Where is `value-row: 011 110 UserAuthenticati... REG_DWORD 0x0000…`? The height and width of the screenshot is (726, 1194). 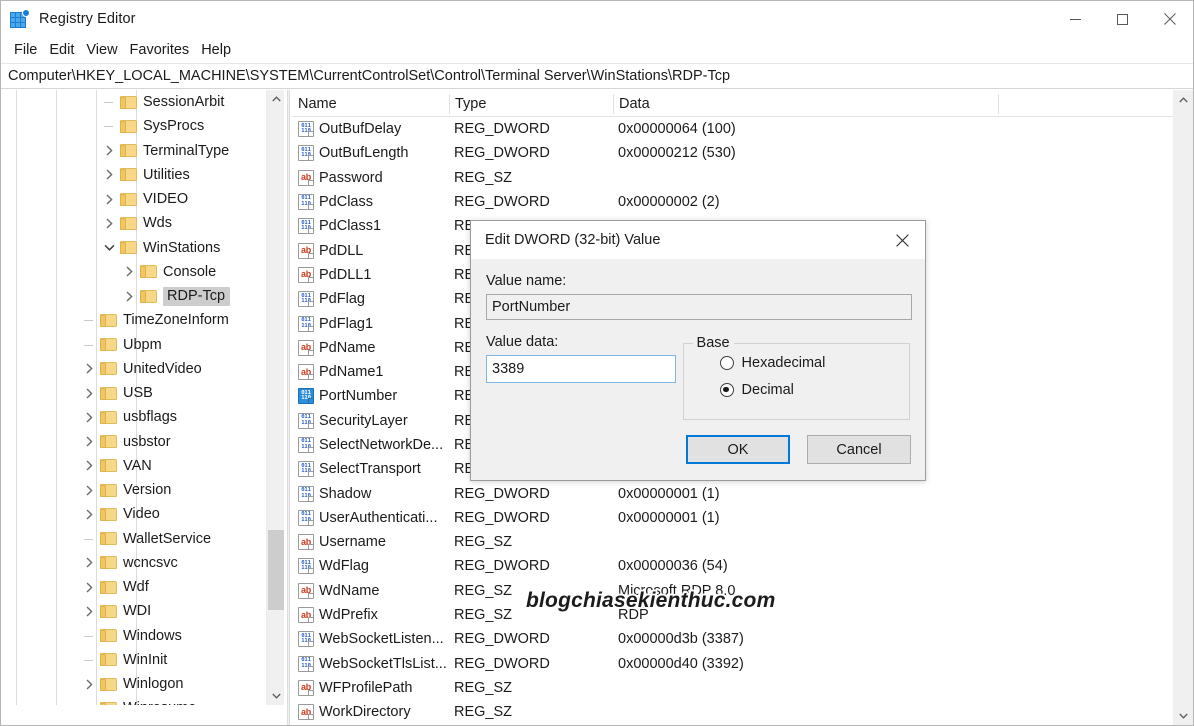 value-row: 011 110 UserAuthenticati... REG_DWORD 0x0000… is located at coordinates (732, 518).